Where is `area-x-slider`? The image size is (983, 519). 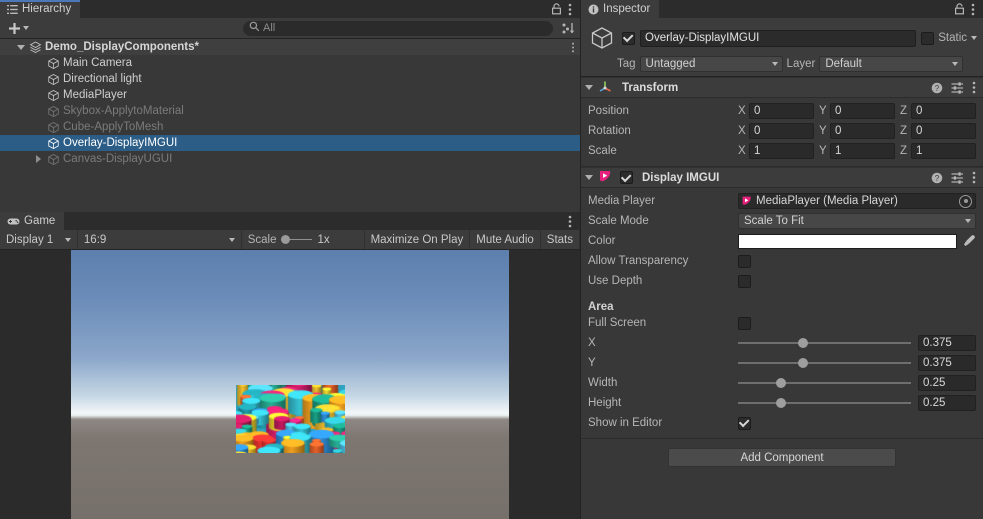
area-x-slider is located at coordinates (824, 343).